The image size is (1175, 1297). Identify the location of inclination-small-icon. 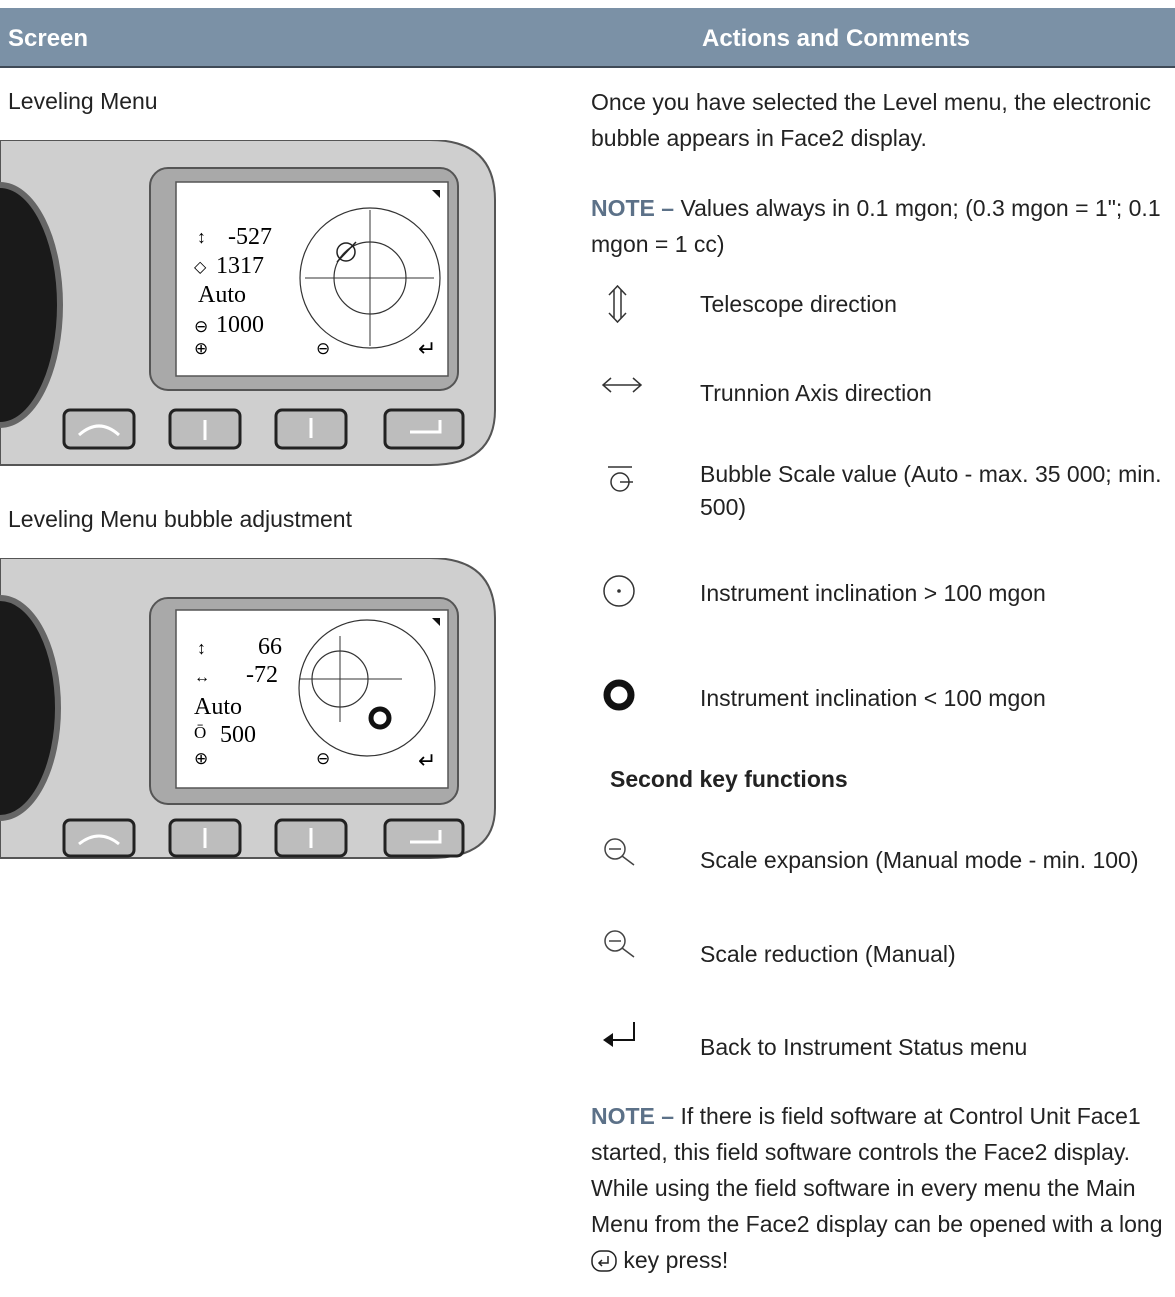
(635, 696).